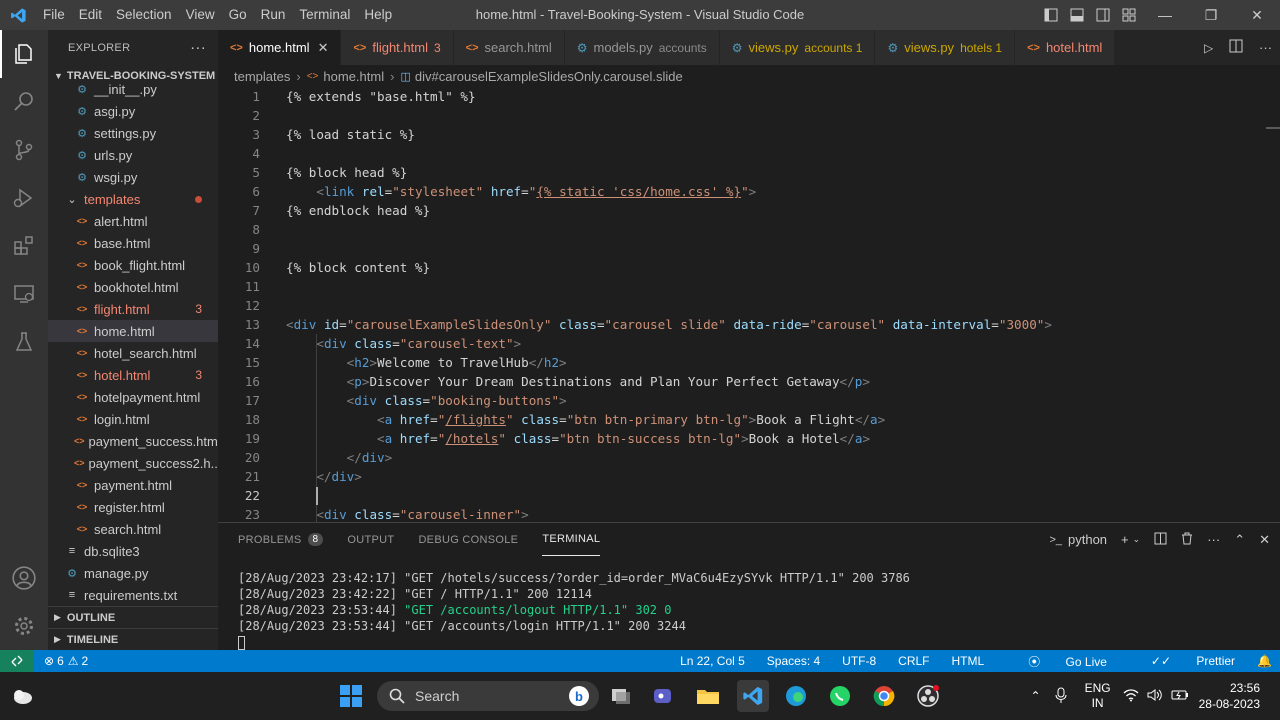 The image size is (1280, 720). What do you see at coordinates (1160, 540) in the screenshot?
I see `split-terminal-icon` at bounding box center [1160, 540].